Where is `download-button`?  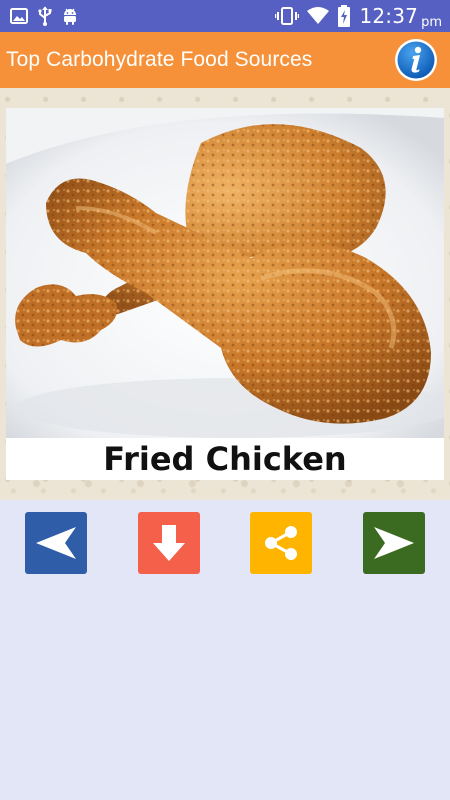 download-button is located at coordinates (169, 543).